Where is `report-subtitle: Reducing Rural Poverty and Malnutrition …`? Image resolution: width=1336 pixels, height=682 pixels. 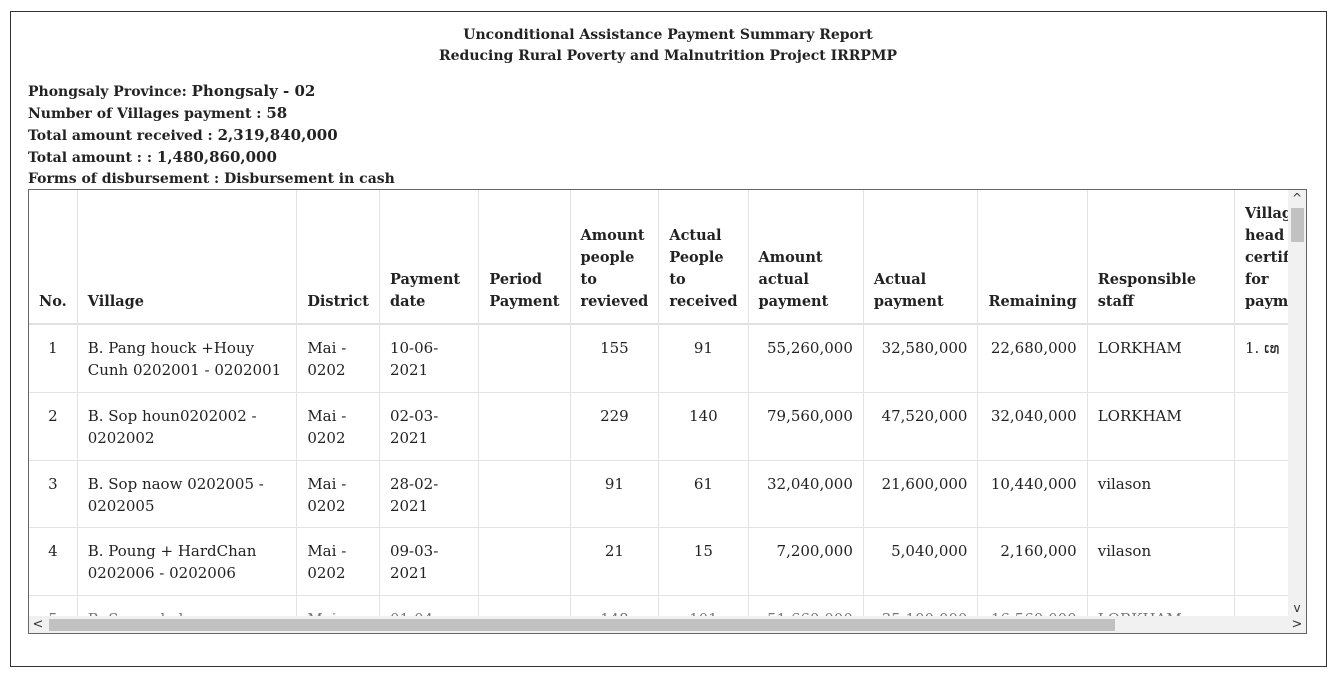 report-subtitle: Reducing Rural Poverty and Malnutrition … is located at coordinates (668, 56).